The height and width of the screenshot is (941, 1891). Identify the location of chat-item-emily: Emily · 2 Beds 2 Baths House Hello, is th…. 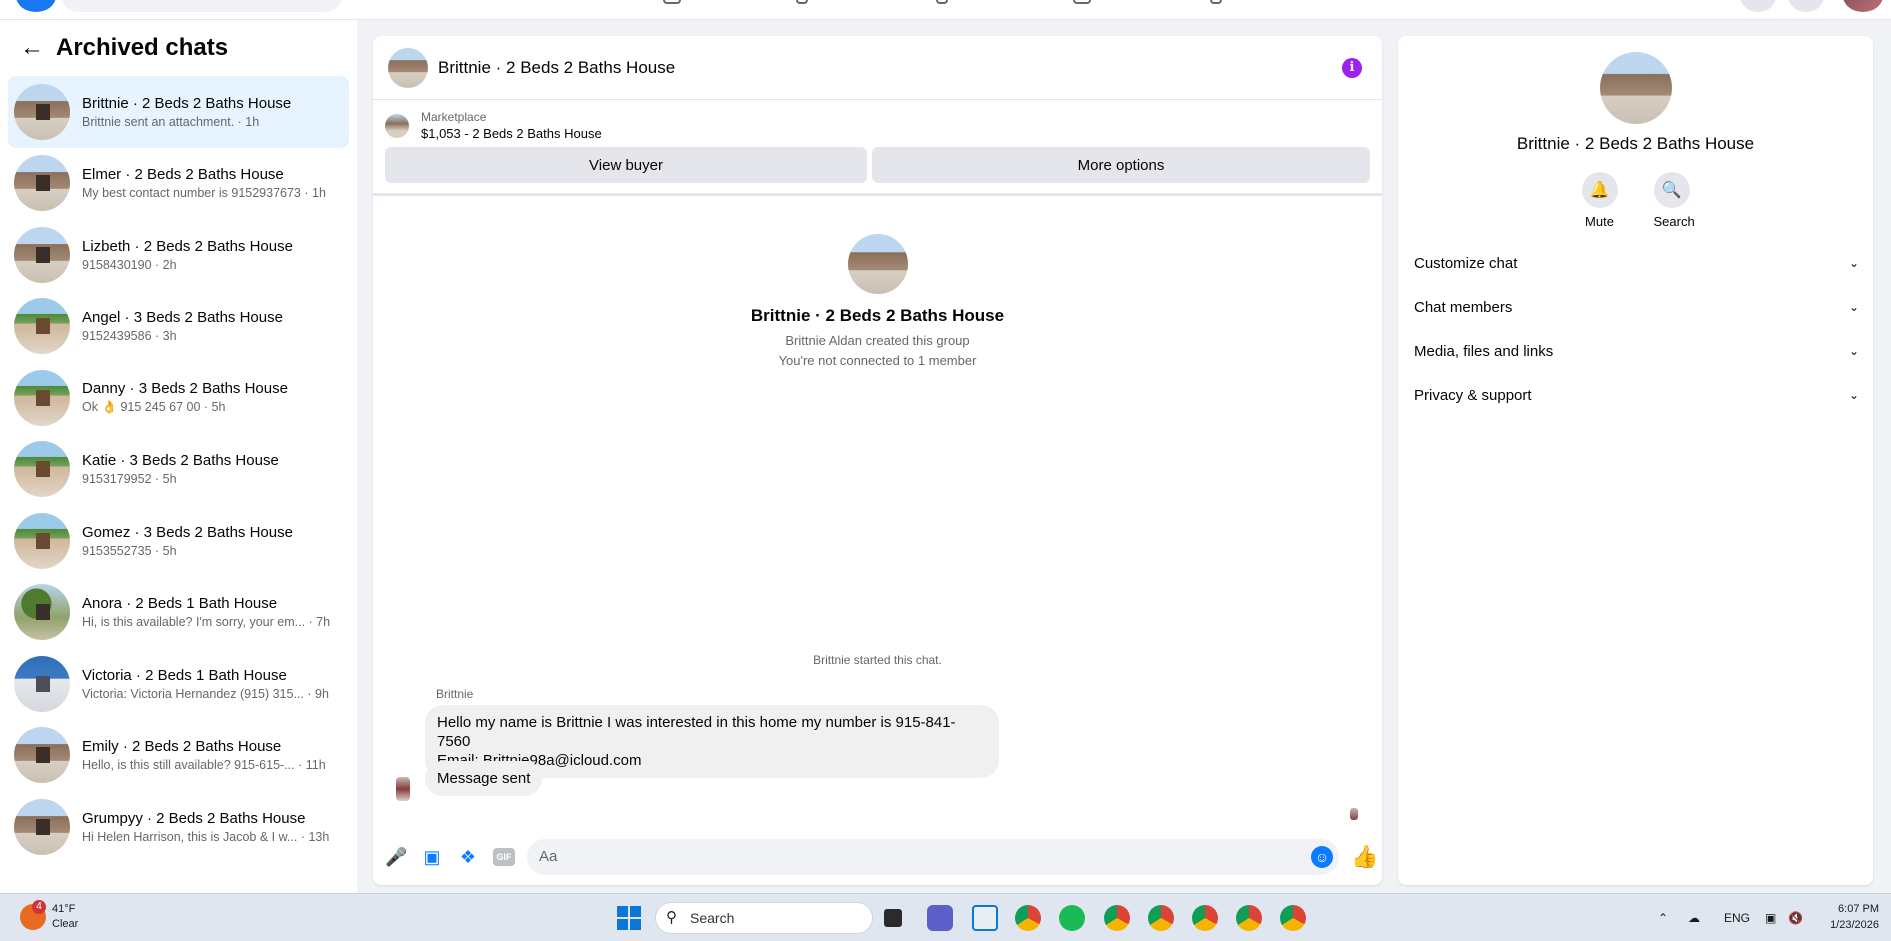
(178, 756).